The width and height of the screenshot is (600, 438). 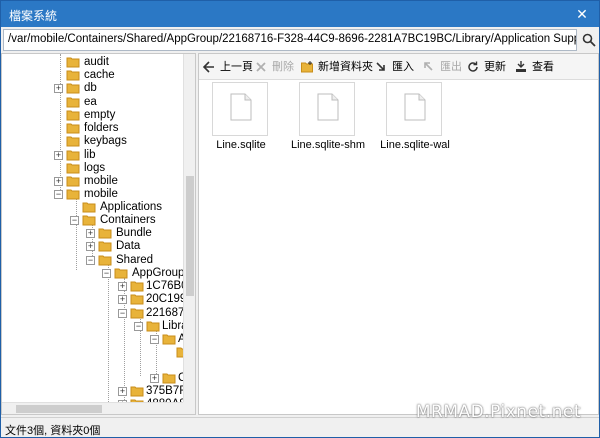 I want to click on delete-icon, so click(x=261, y=67).